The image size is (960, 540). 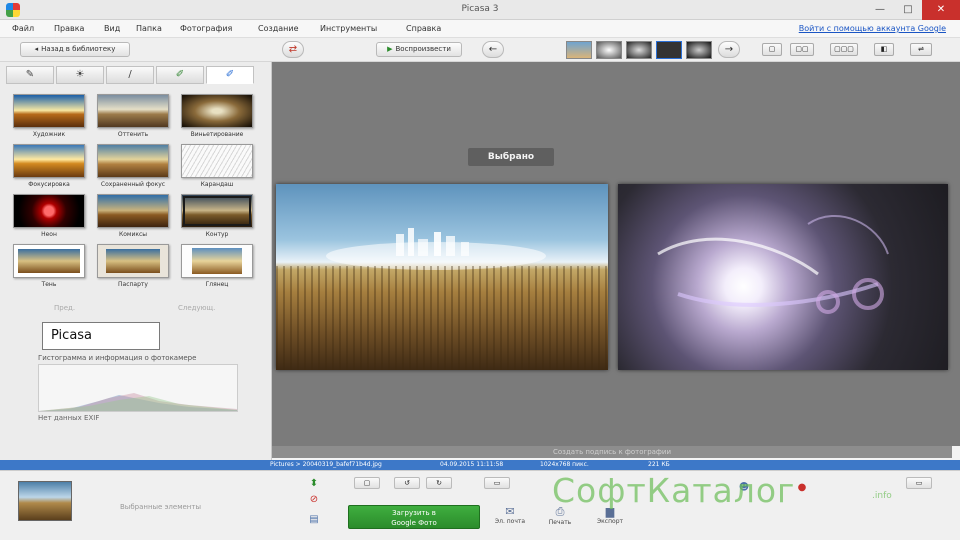 I want to click on effect-tint: Оттенить, so click(x=133, y=117).